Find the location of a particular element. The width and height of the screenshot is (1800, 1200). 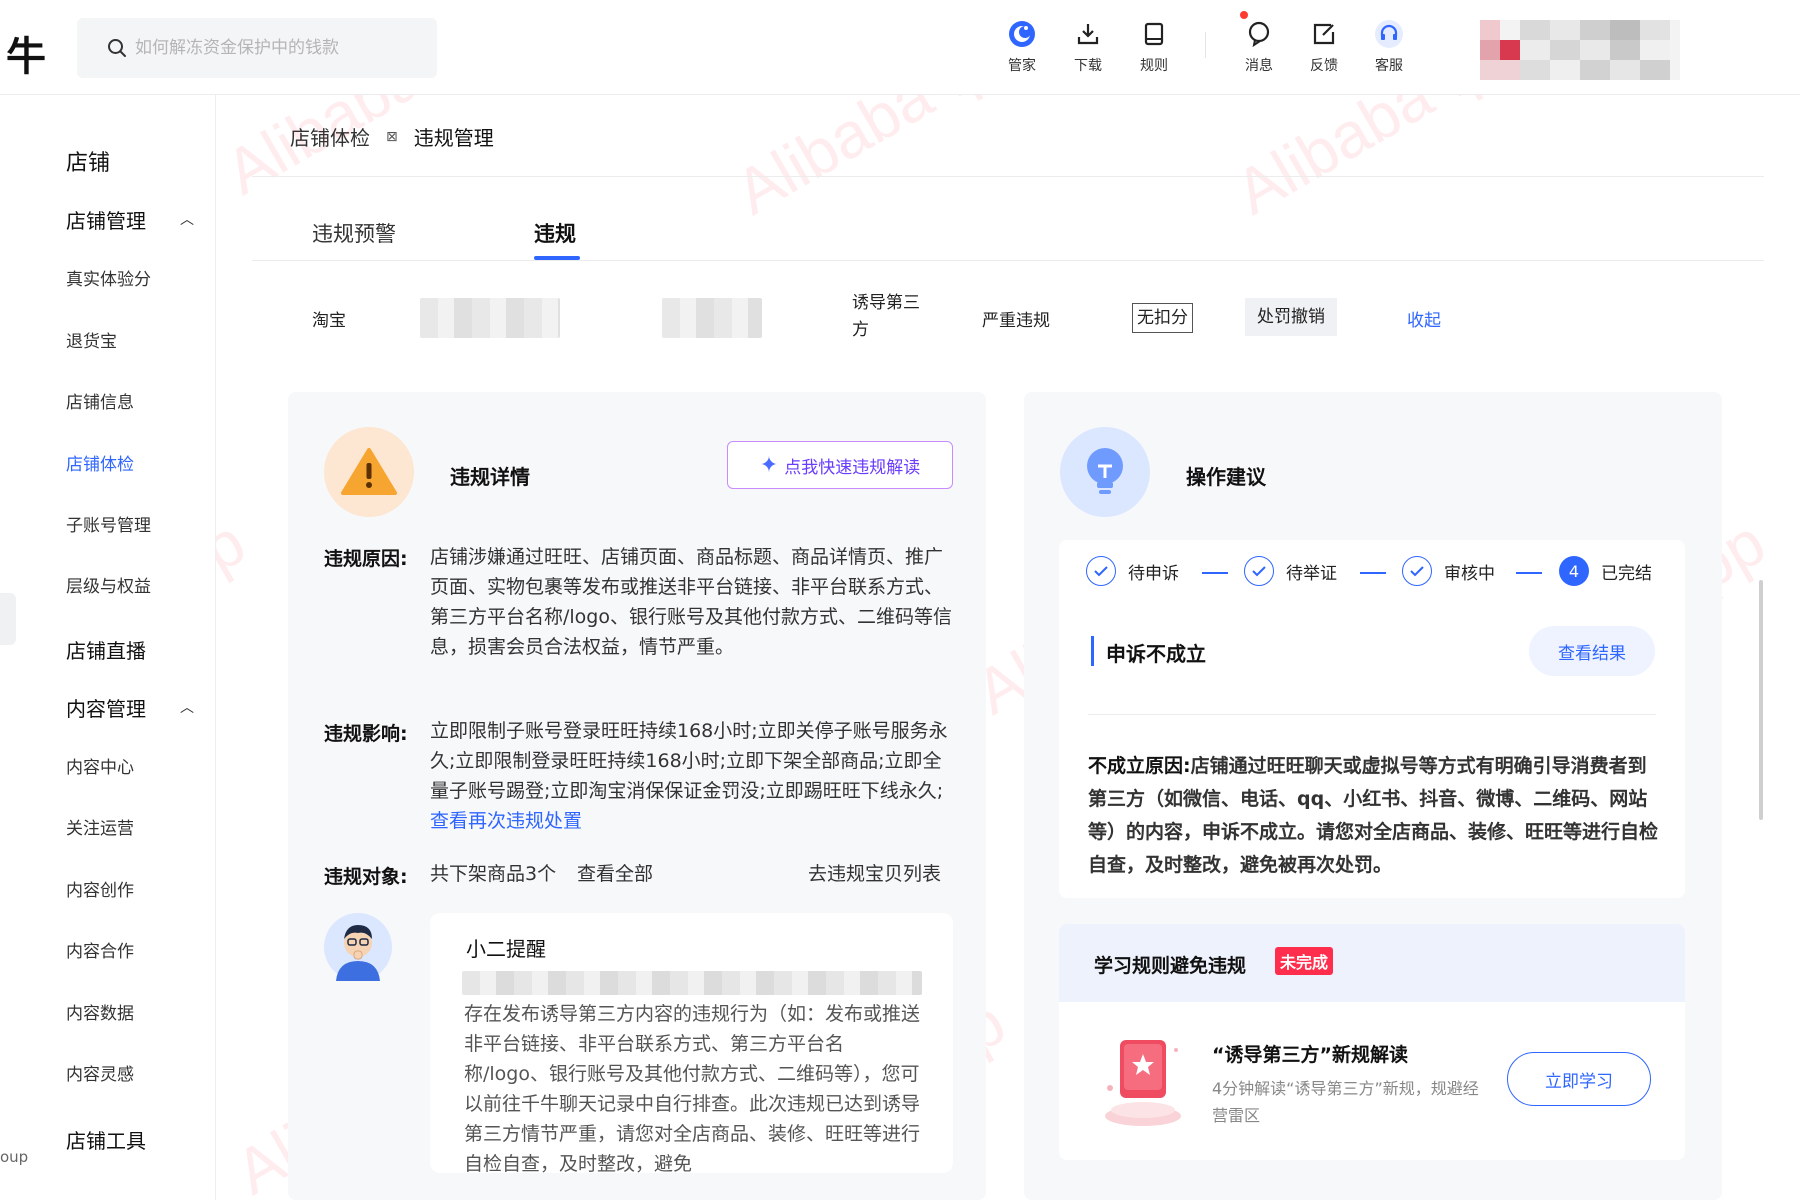

reminder-title: 小二提醒 is located at coordinates (506, 949).